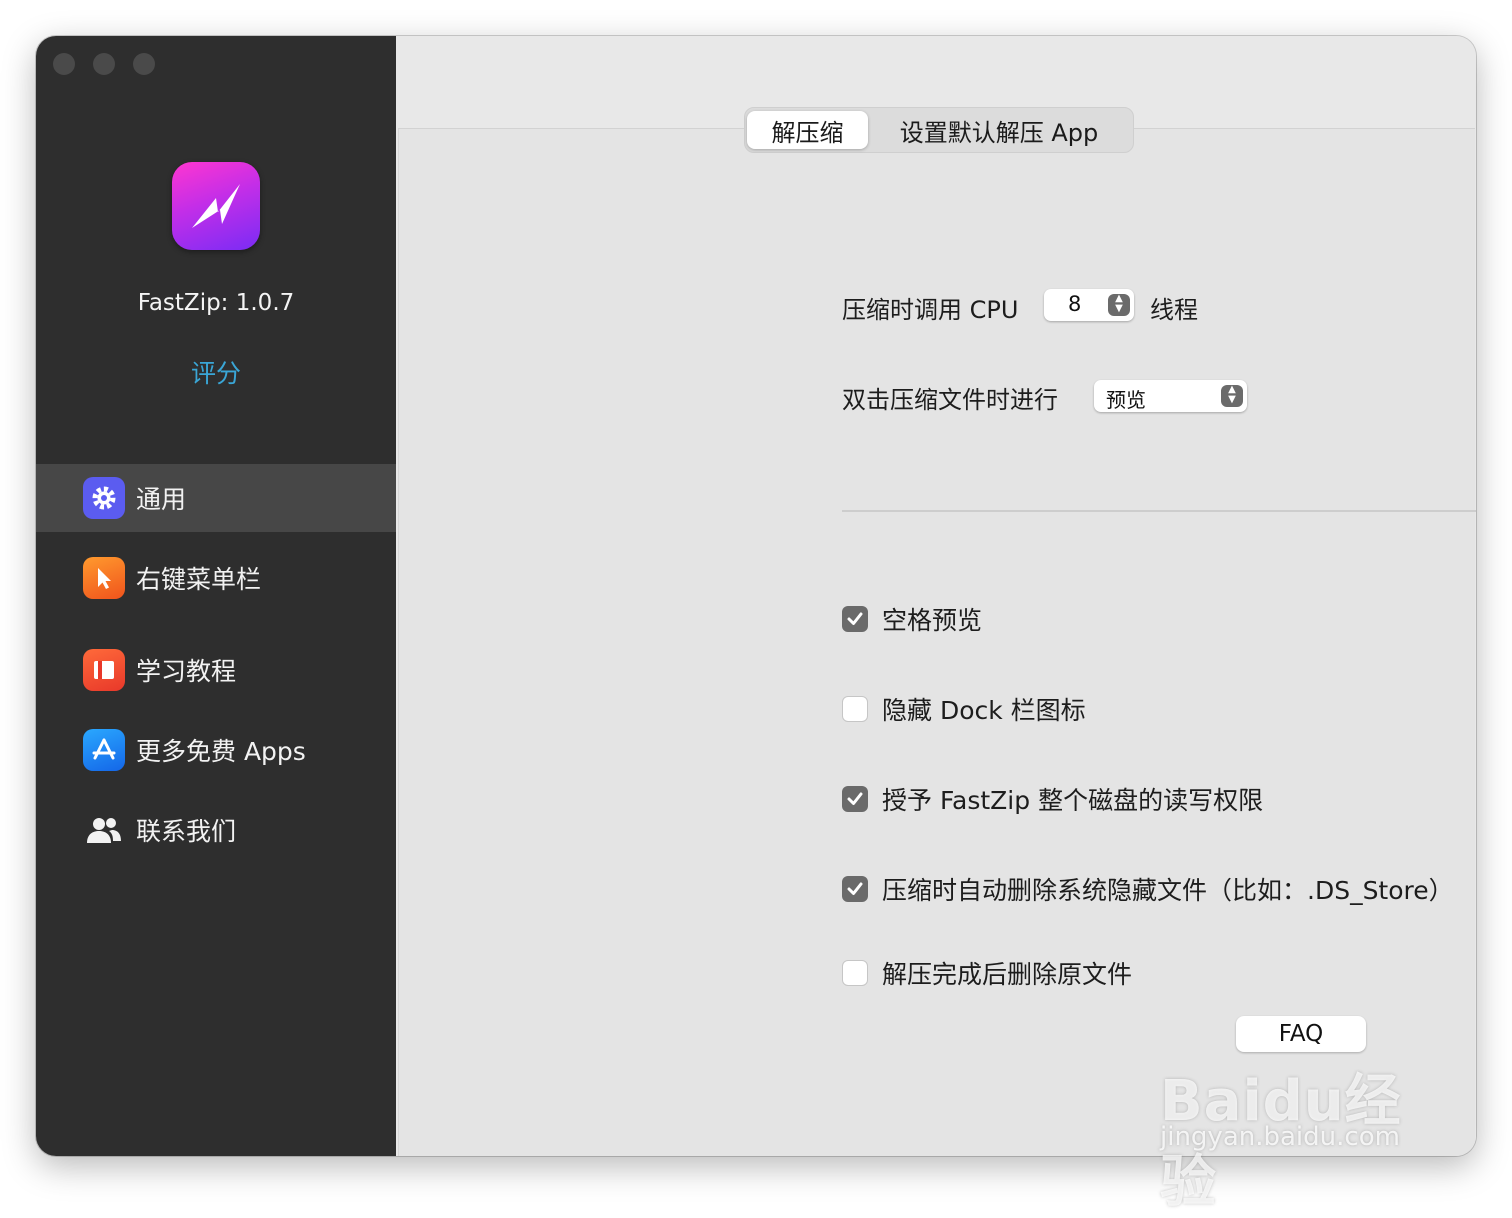 This screenshot has width=1512, height=1218. What do you see at coordinates (144, 64) in the screenshot?
I see `zoom-window-button` at bounding box center [144, 64].